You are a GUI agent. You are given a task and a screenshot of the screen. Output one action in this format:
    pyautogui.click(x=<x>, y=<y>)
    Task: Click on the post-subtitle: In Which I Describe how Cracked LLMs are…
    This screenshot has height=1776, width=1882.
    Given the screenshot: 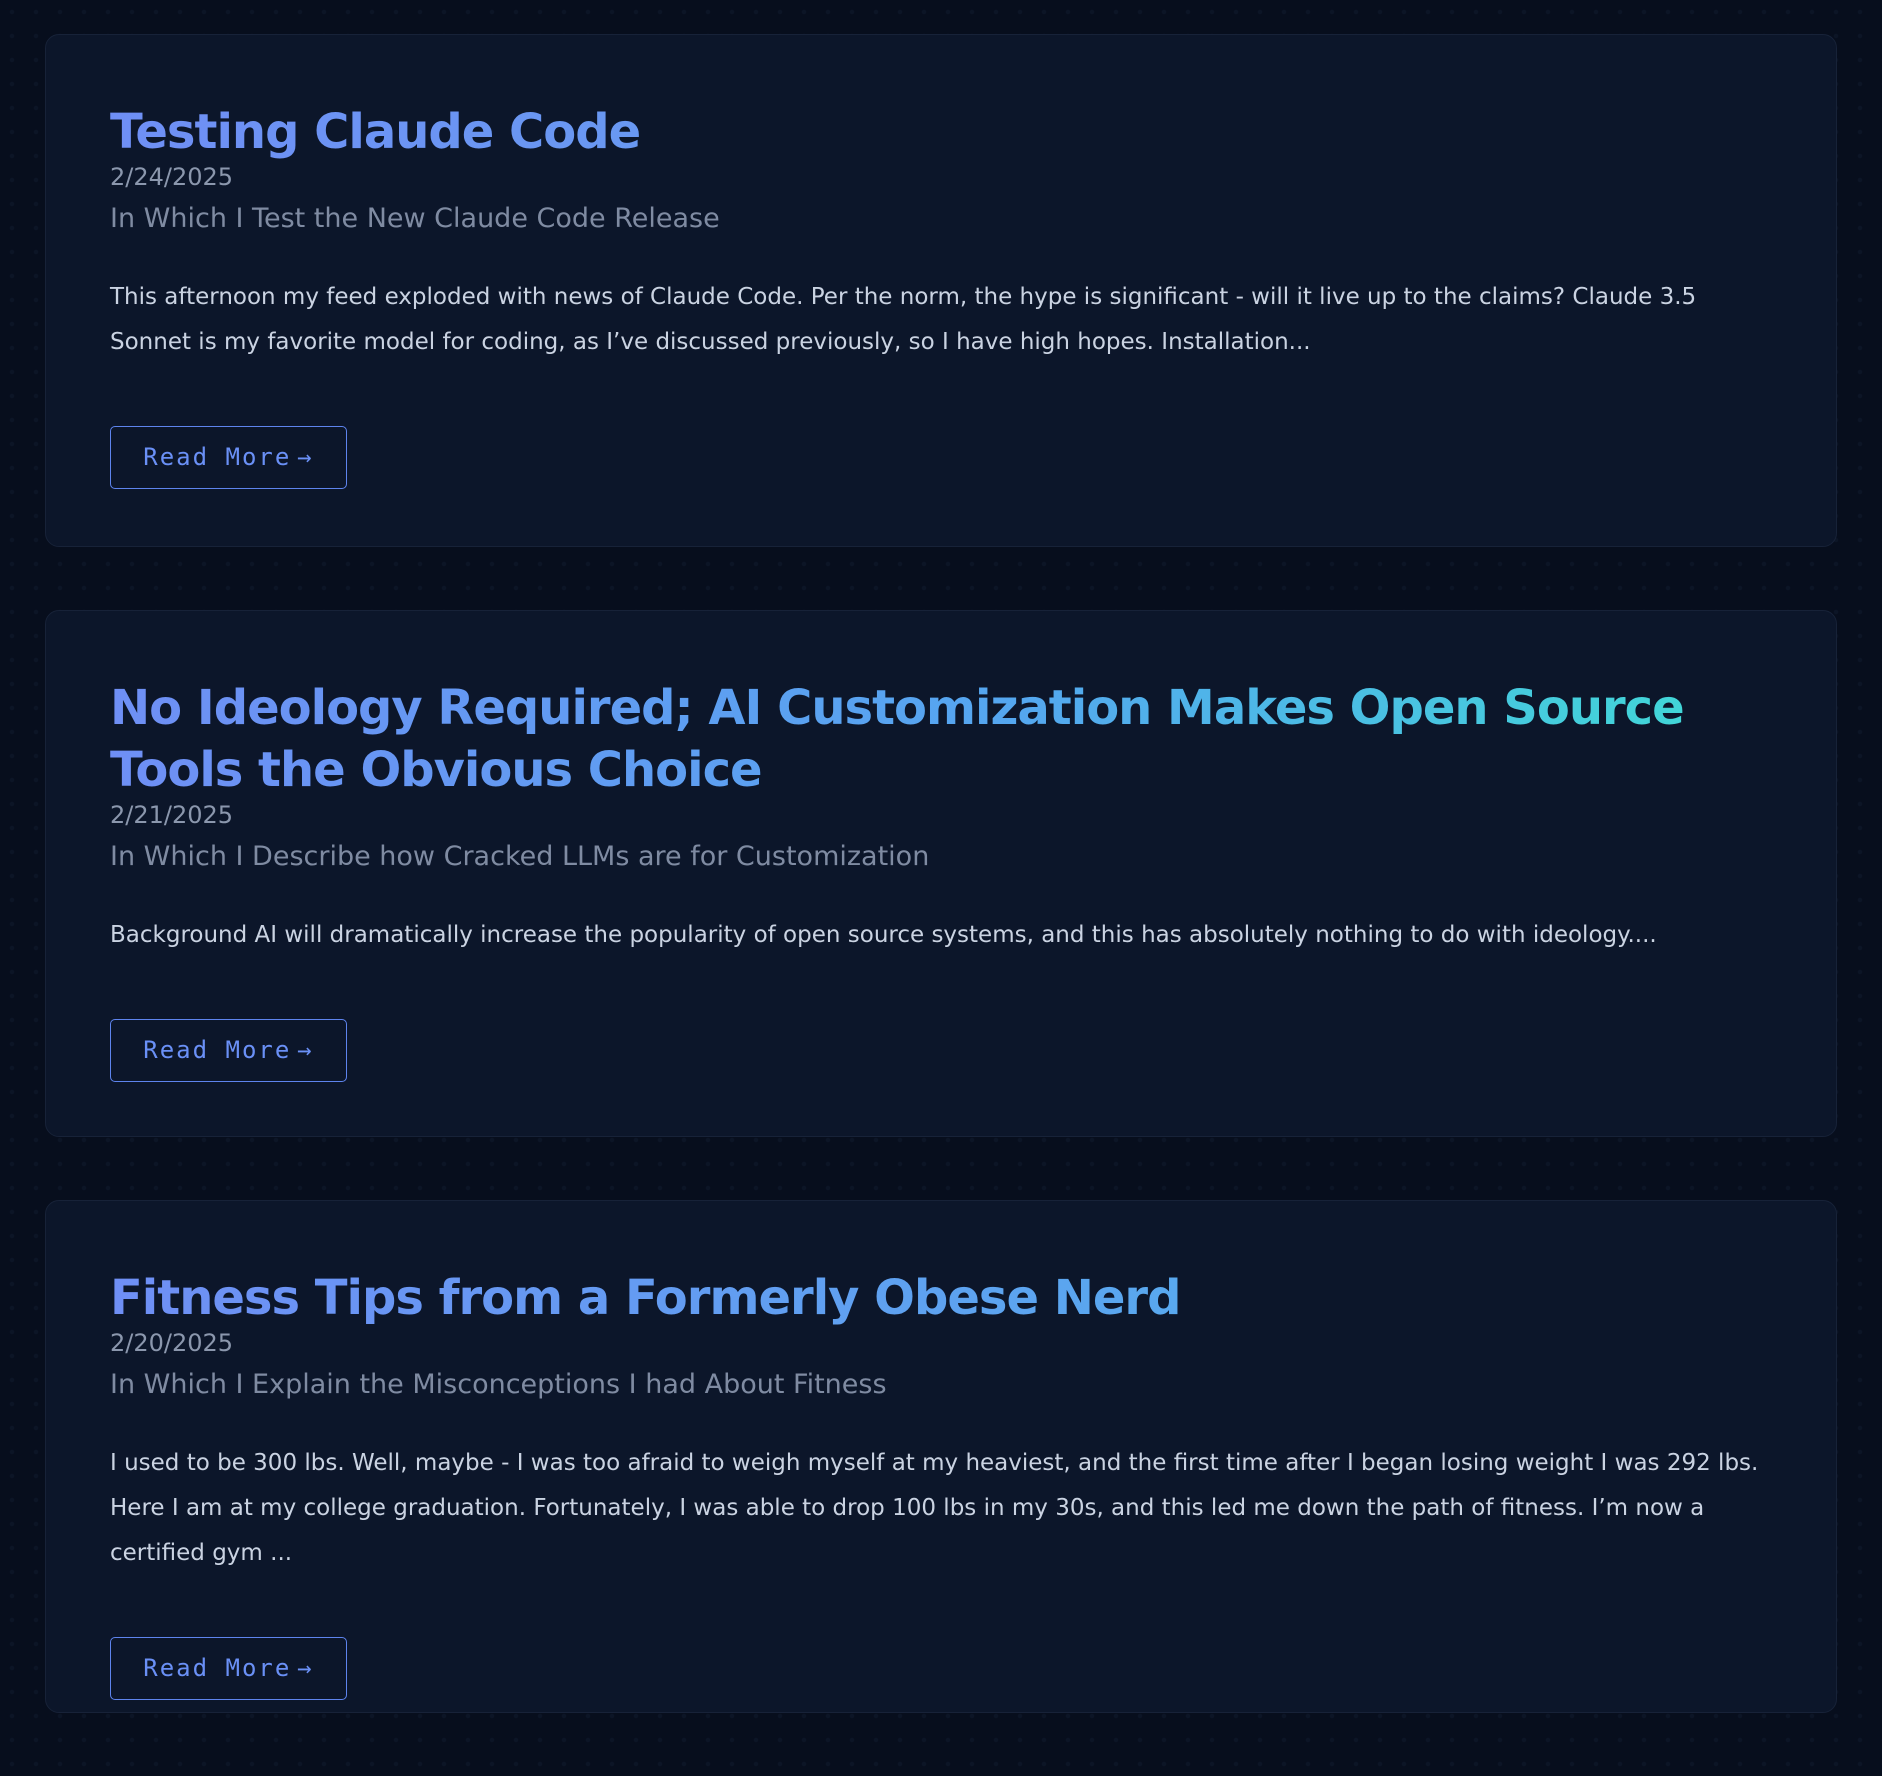 What is the action you would take?
    pyautogui.click(x=520, y=856)
    